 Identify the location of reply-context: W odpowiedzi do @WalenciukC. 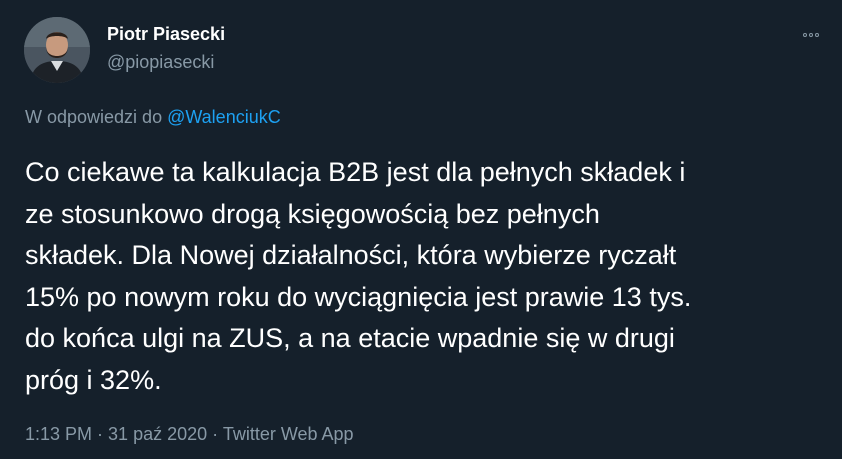
(153, 117).